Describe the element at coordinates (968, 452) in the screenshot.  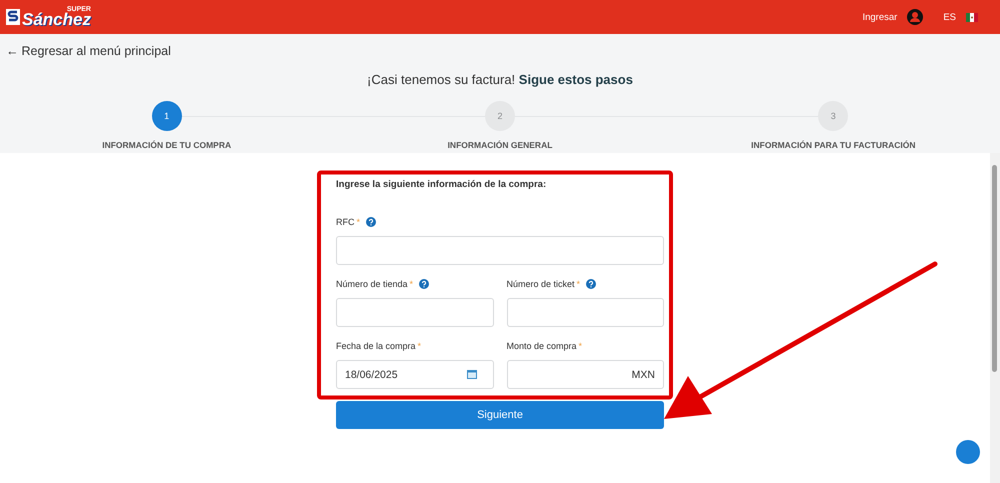
I see `chat-button` at that location.